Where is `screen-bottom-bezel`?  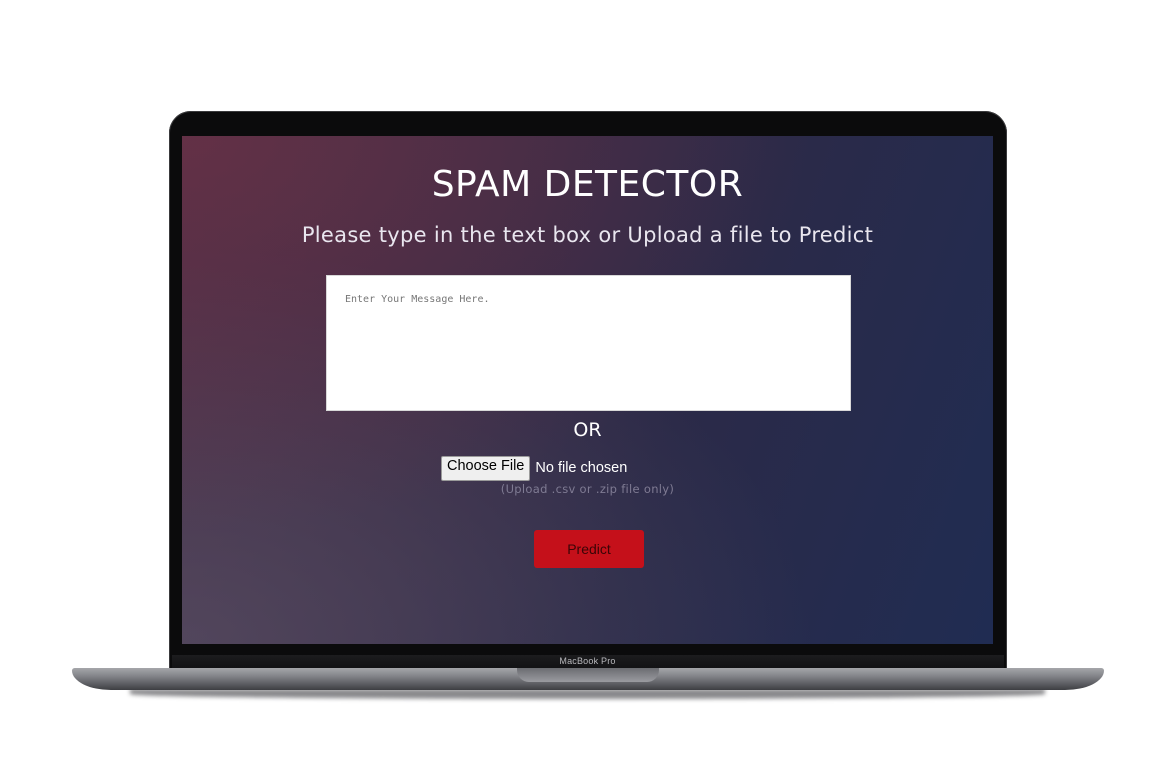 screen-bottom-bezel is located at coordinates (587, 649).